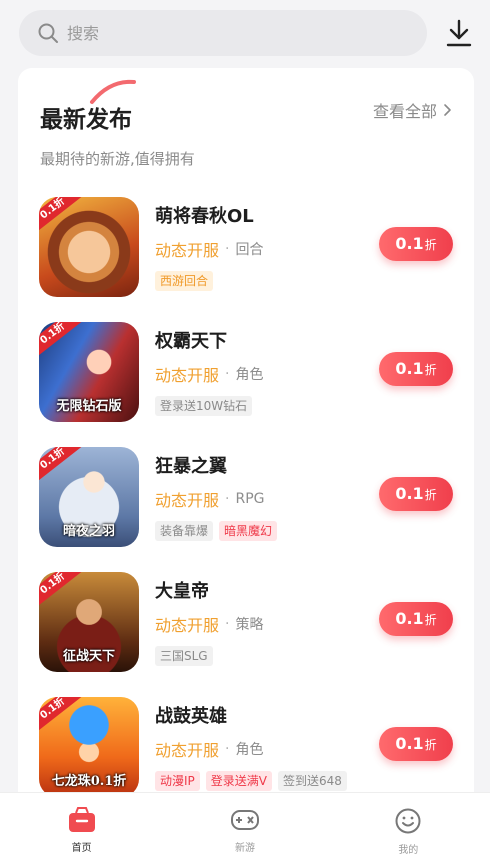  I want to click on game-art-caption: 暗夜之羽, so click(88, 531).